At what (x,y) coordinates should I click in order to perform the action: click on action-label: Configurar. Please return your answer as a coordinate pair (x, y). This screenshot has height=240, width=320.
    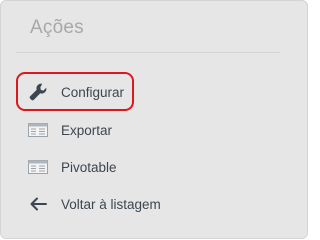
    Looking at the image, I should click on (93, 92).